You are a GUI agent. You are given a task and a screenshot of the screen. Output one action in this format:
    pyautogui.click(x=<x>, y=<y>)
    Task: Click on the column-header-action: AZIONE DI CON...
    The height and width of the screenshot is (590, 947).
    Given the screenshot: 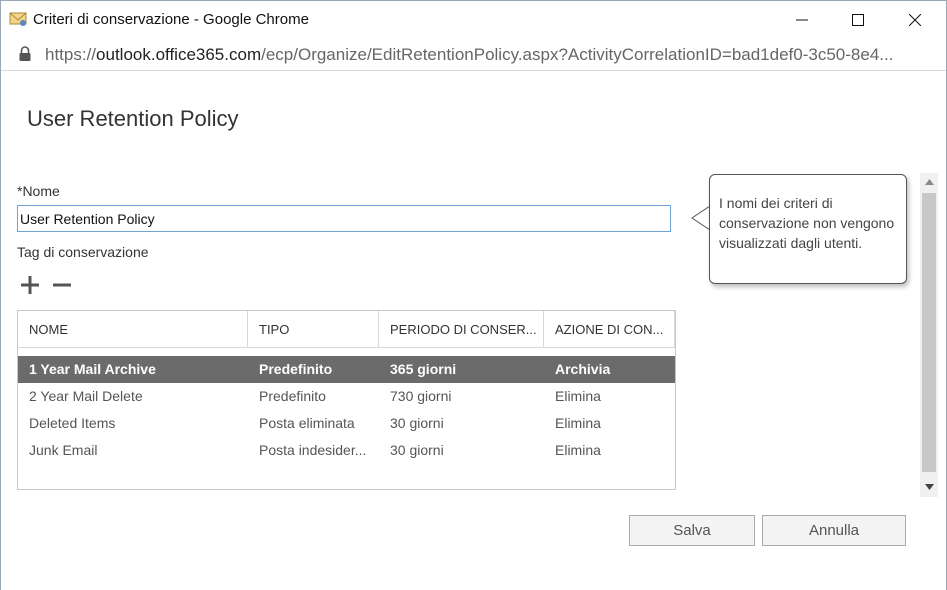 What is the action you would take?
    pyautogui.click(x=609, y=329)
    